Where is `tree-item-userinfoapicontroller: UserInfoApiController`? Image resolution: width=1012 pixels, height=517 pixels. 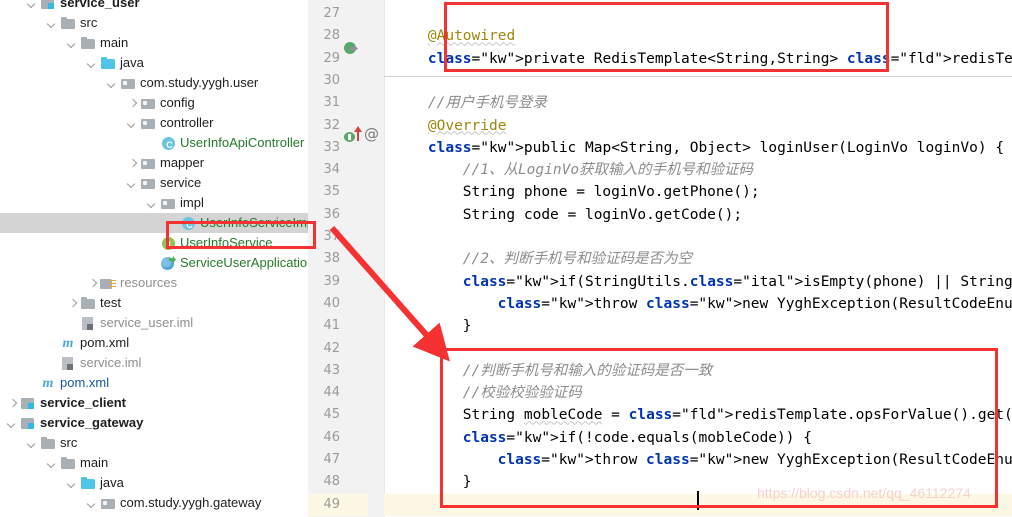
tree-item-userinfoapicontroller: UserInfoApiController is located at coordinates (154, 143).